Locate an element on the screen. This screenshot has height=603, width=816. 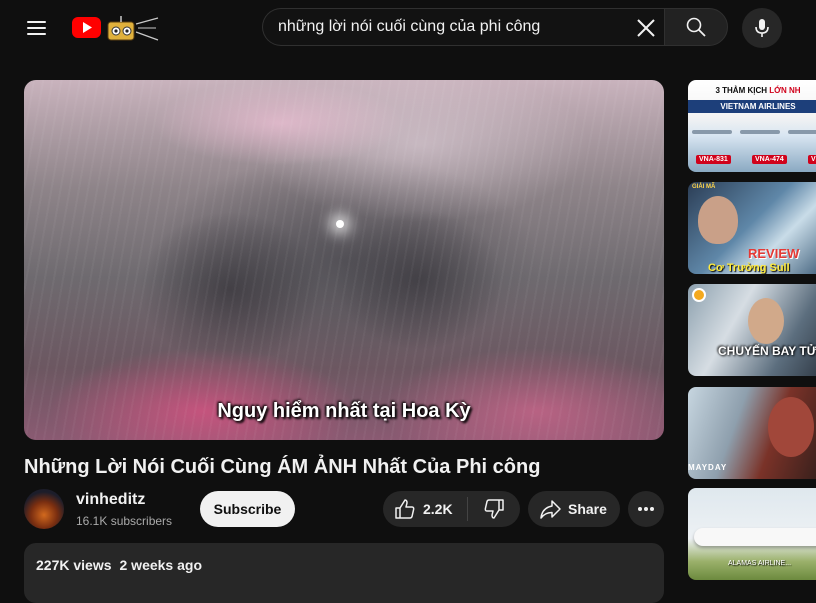
microphone-icon is located at coordinates (762, 28).